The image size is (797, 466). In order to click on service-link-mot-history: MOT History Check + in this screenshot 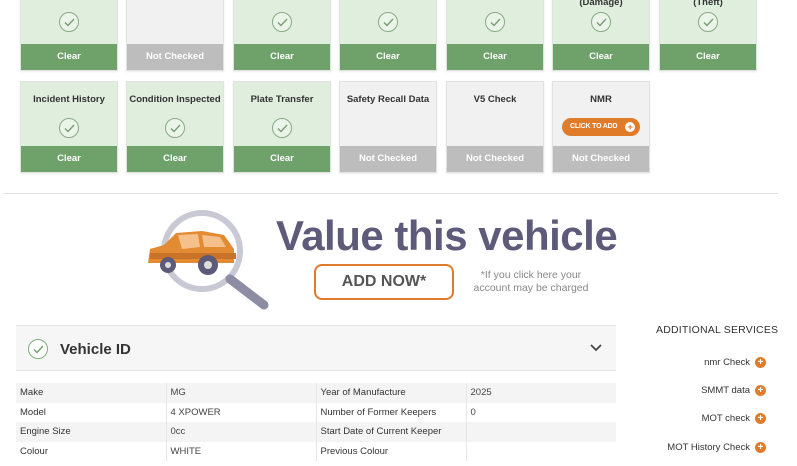, I will do `click(716, 447)`.